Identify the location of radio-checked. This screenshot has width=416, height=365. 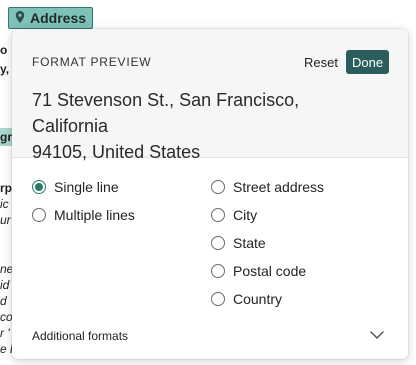
(39, 187).